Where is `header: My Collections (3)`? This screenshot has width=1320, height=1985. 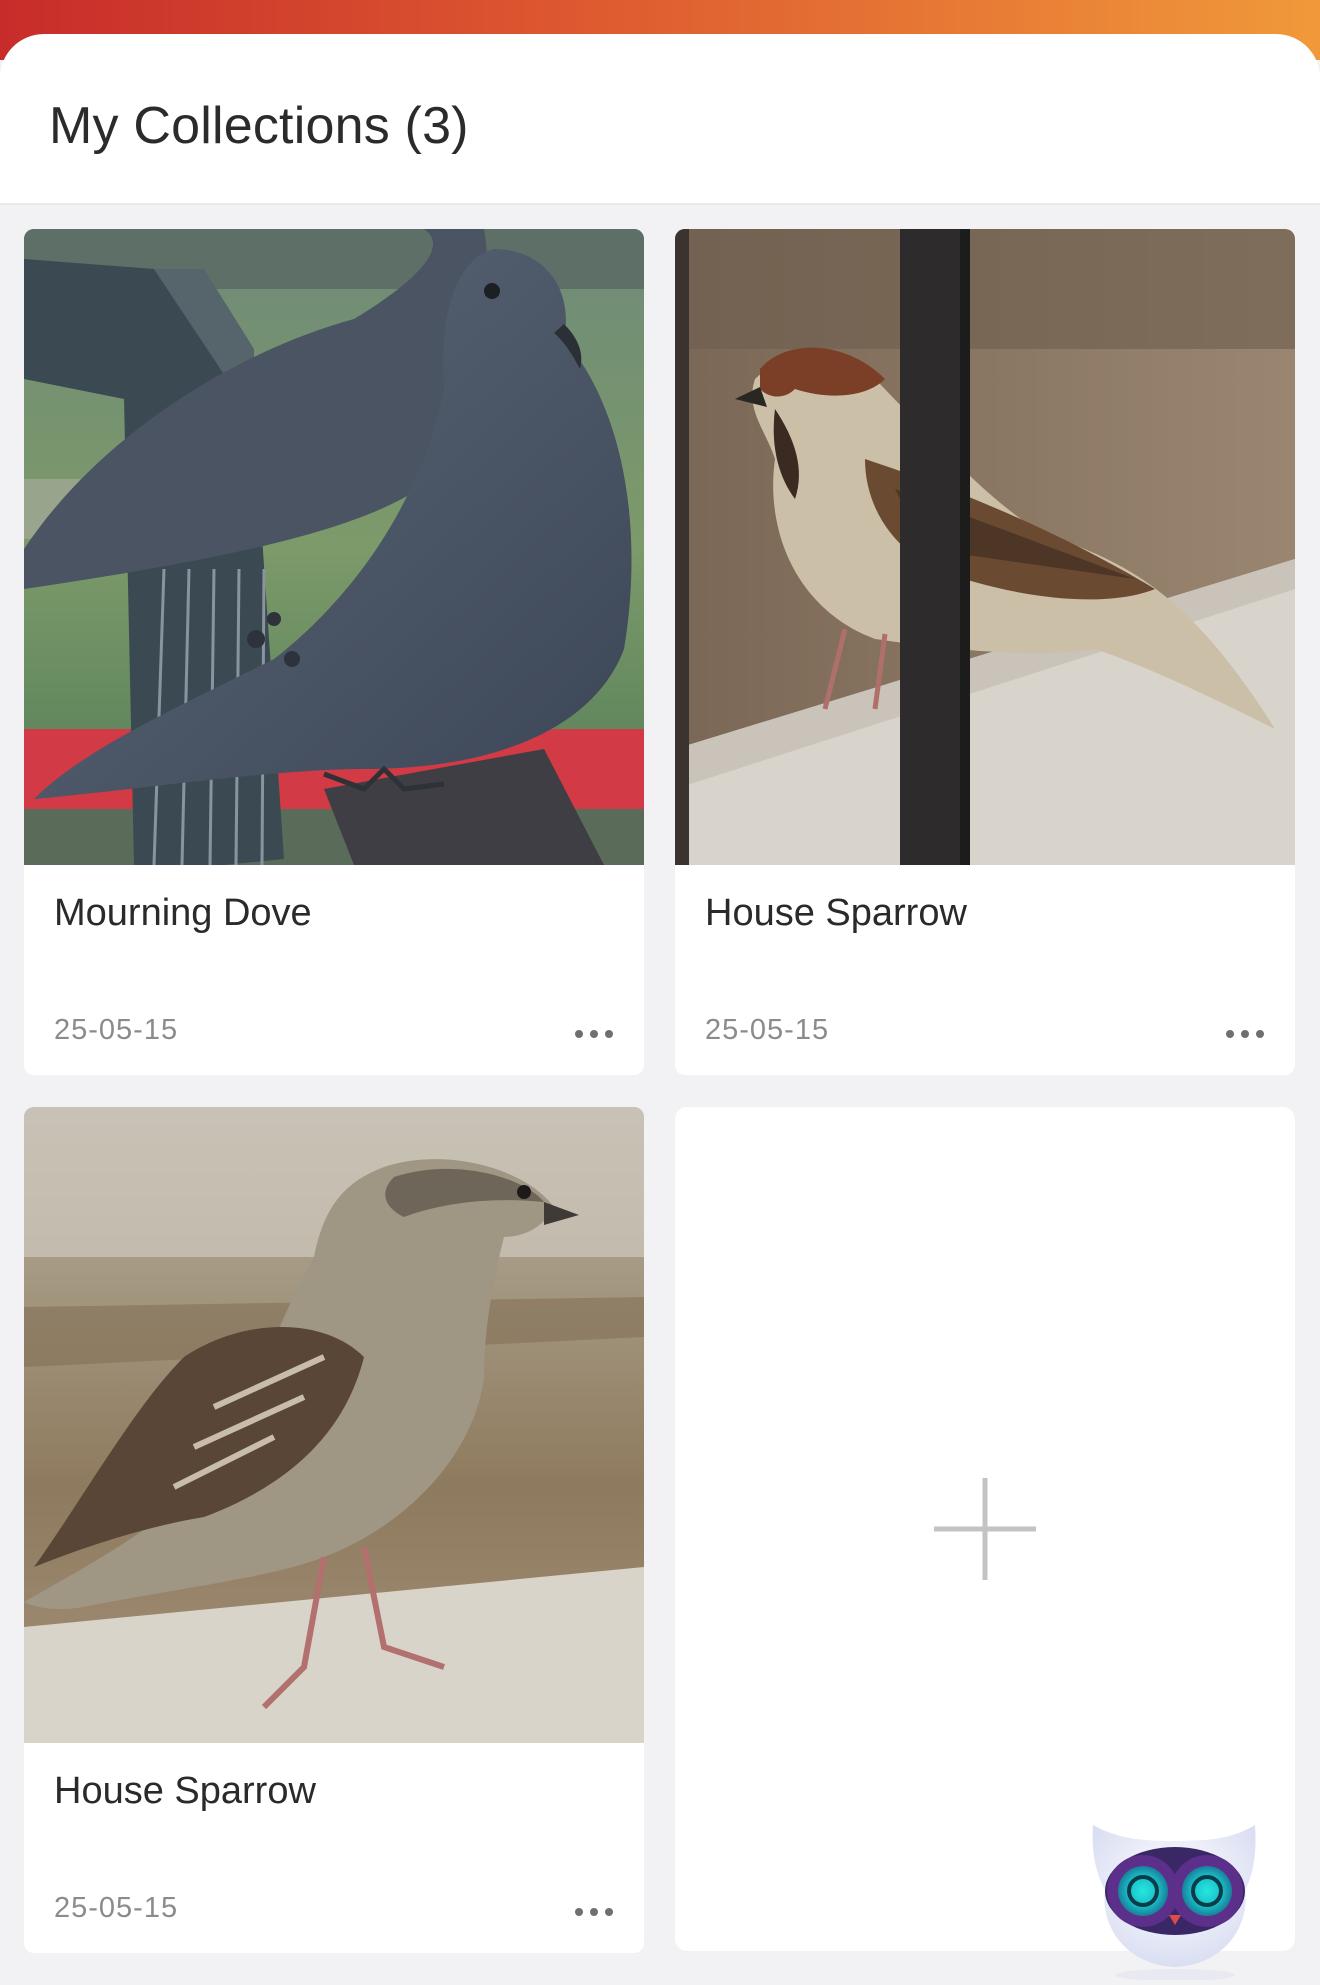
header: My Collections (3) is located at coordinates (660, 119).